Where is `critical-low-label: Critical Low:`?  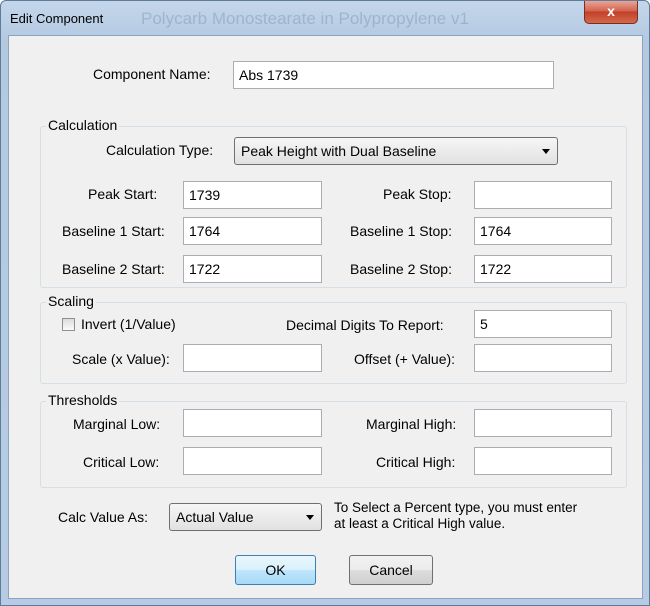 critical-low-label: Critical Low: is located at coordinates (121, 462).